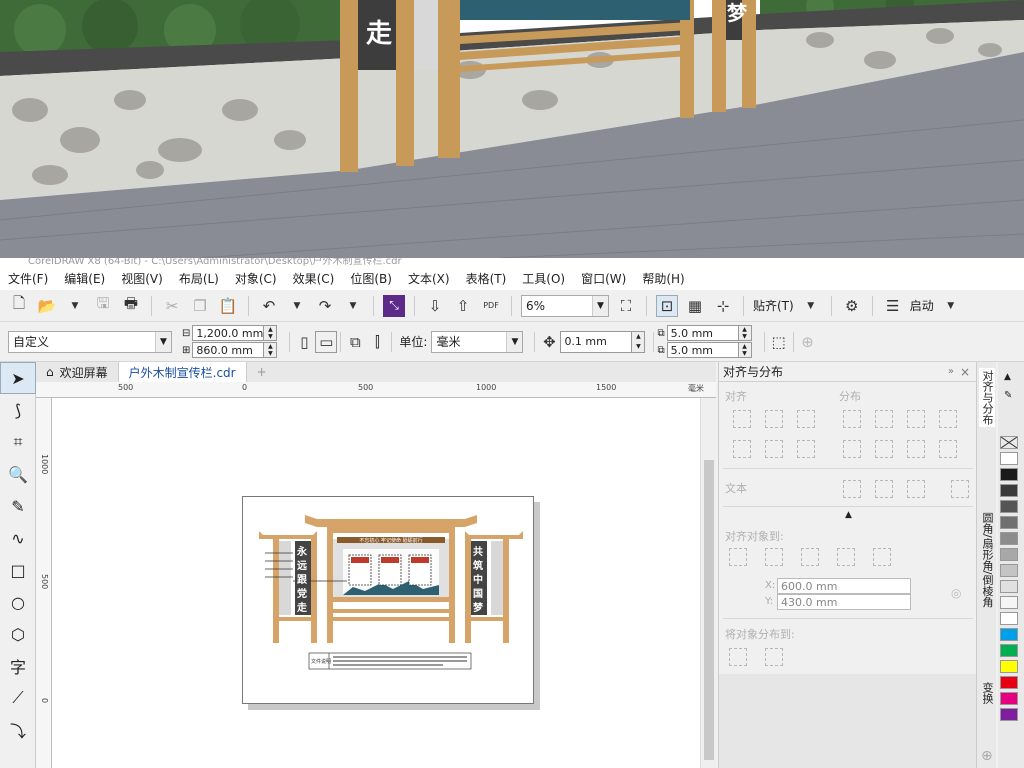  I want to click on menu-table: 表格(T), so click(486, 278).